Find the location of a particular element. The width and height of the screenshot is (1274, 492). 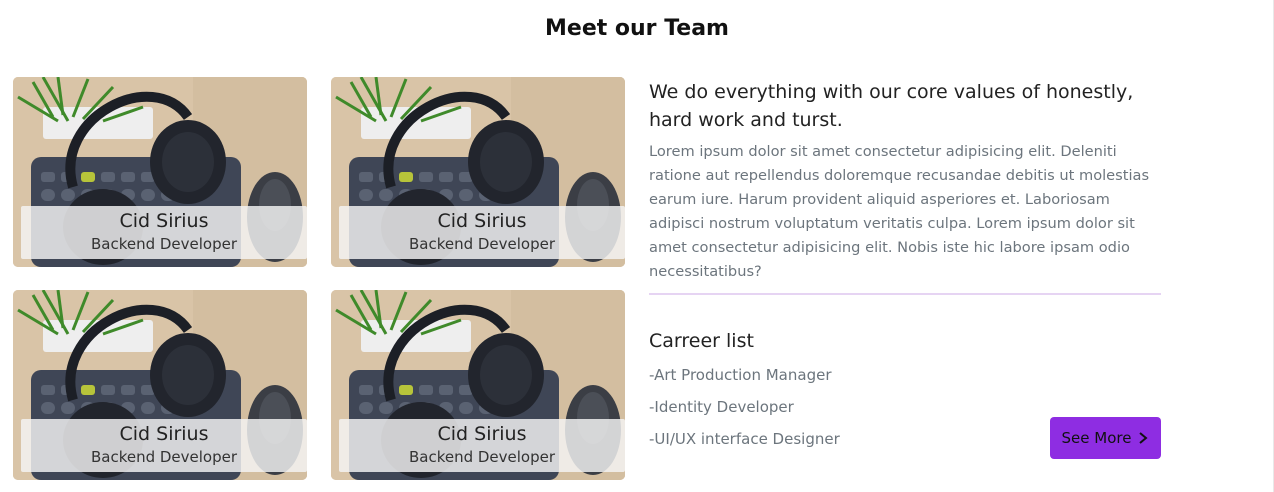

see-more-label: See More is located at coordinates (1096, 438).